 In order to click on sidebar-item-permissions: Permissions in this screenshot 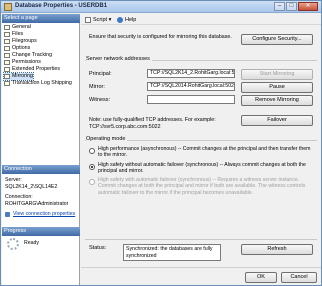, I will do `click(22, 62)`.